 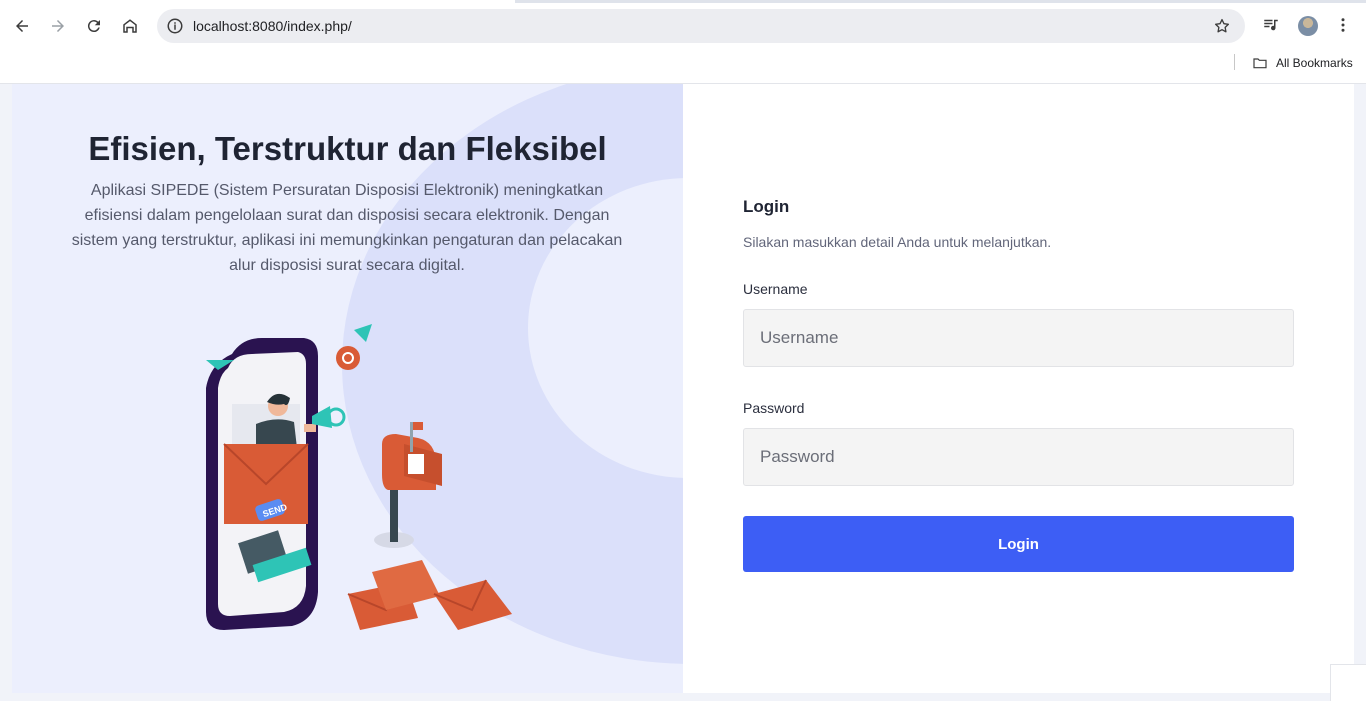 I want to click on active-tab-edge, so click(x=257, y=1).